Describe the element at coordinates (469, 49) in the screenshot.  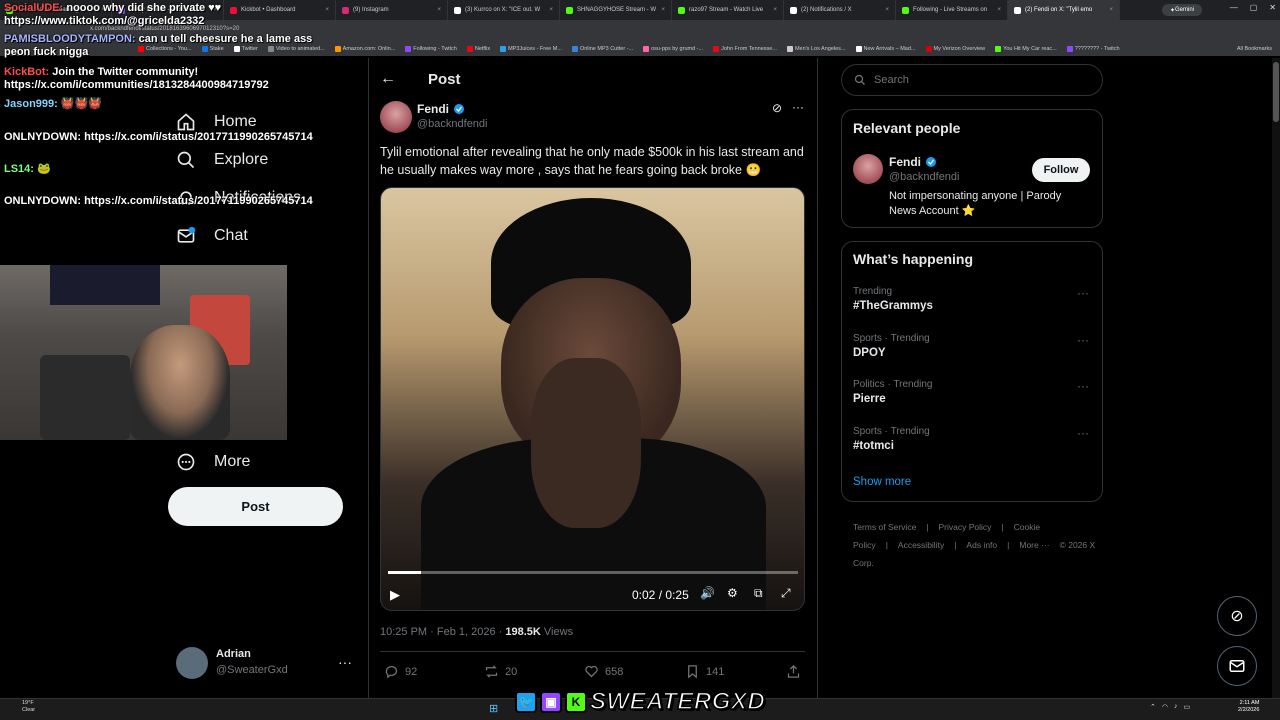
I see `bookmark-favicon-icon` at that location.